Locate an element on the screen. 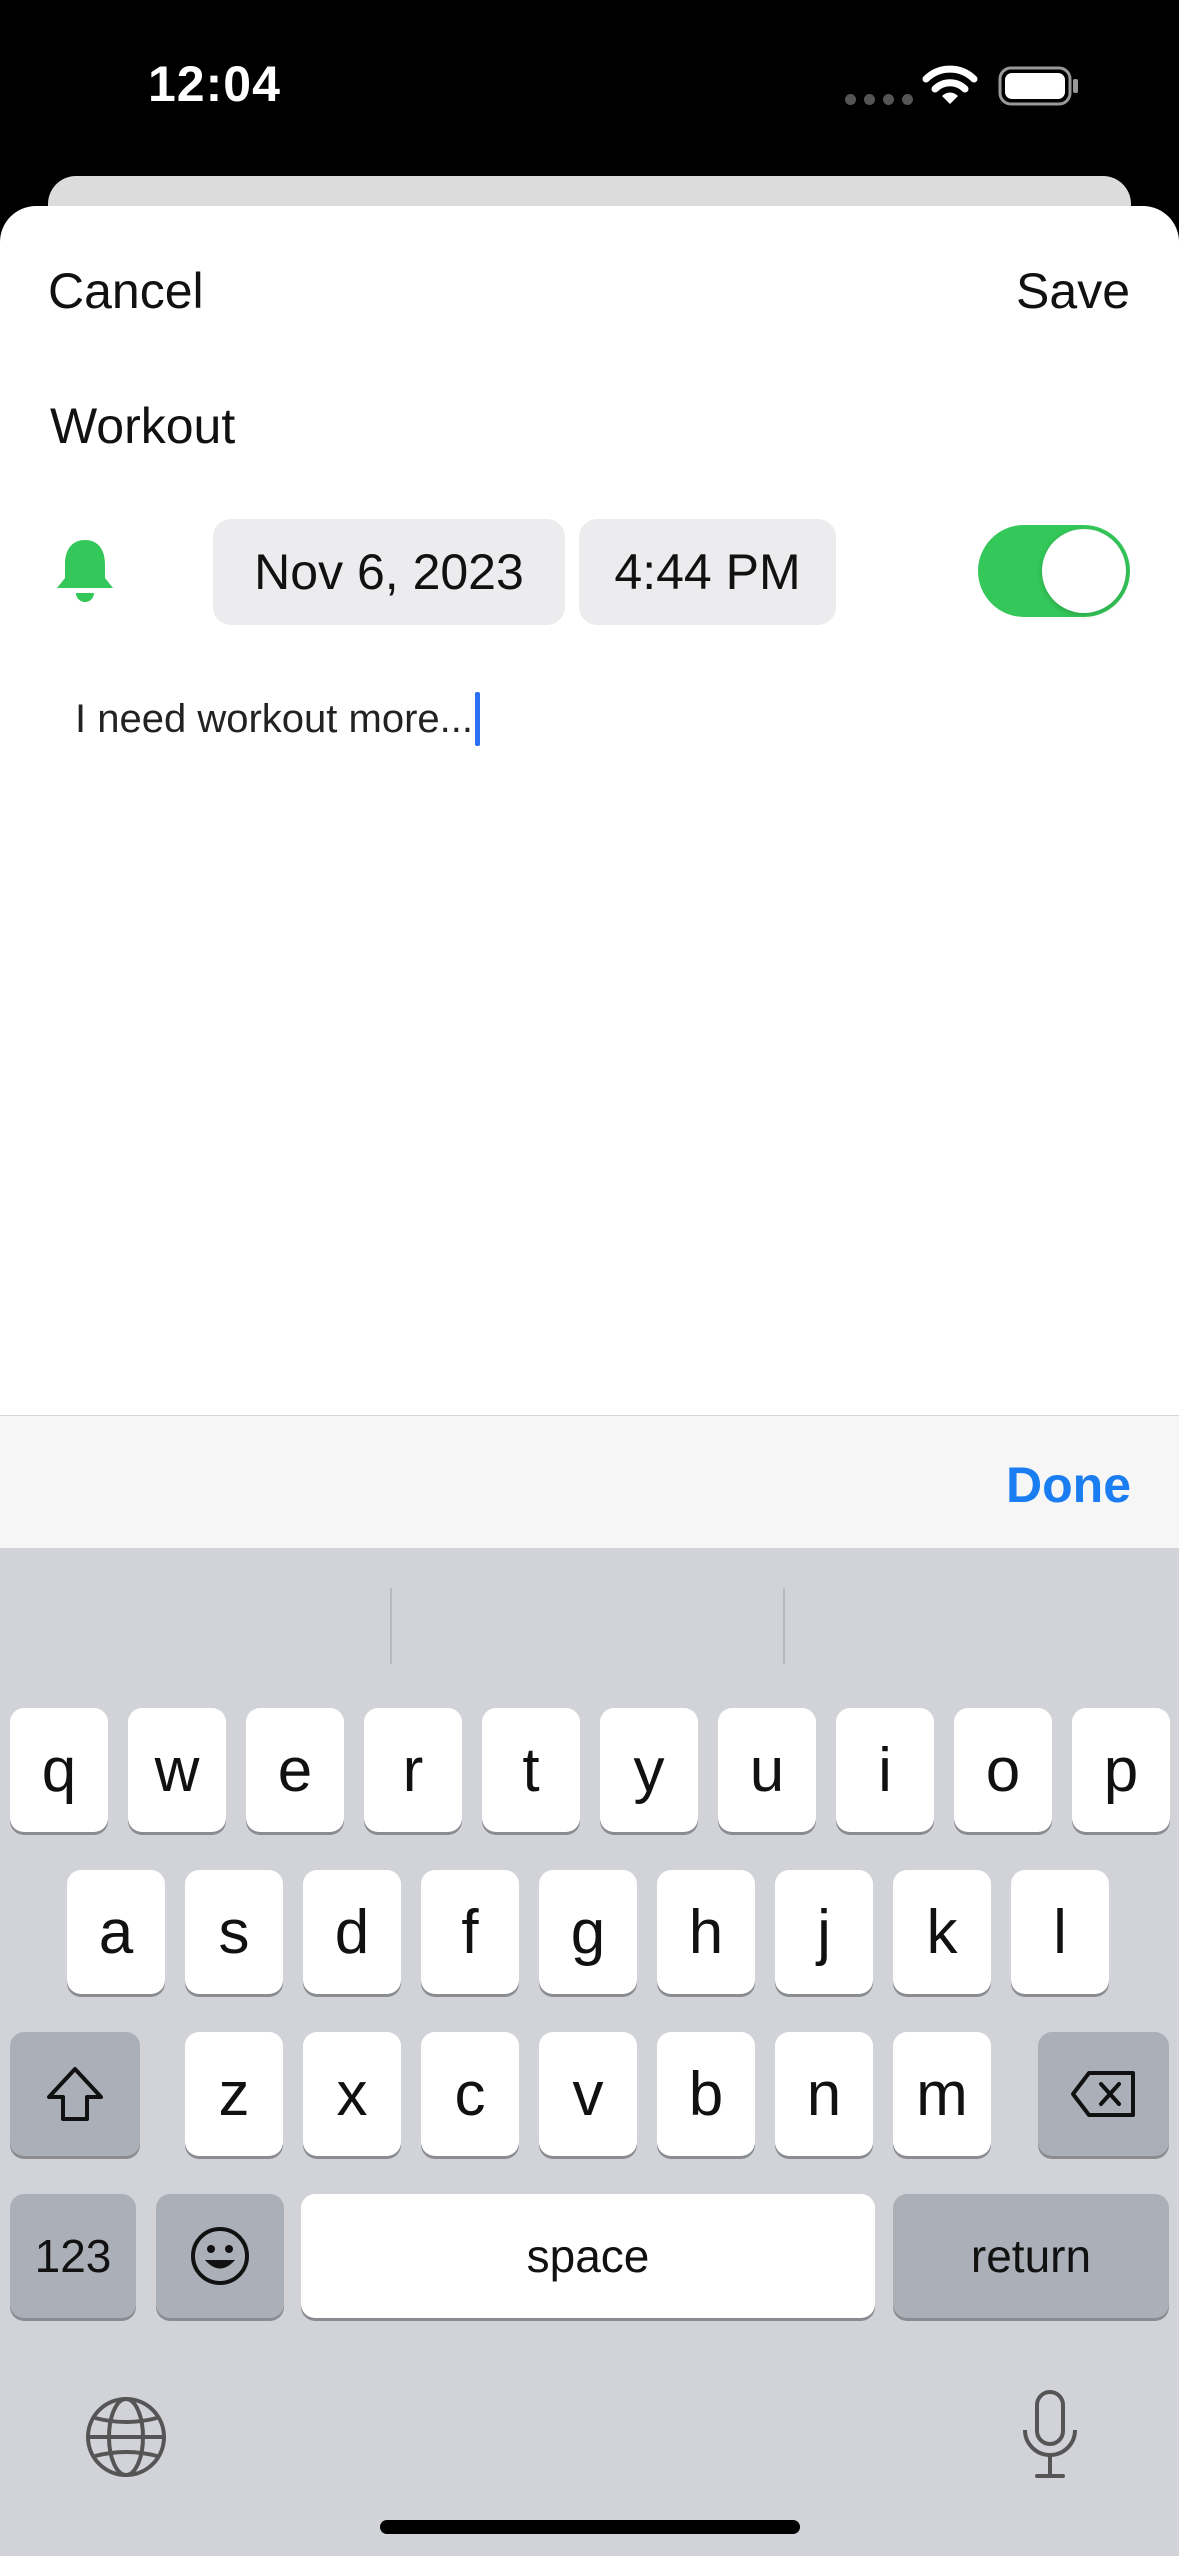  key-s: s is located at coordinates (234, 1932).